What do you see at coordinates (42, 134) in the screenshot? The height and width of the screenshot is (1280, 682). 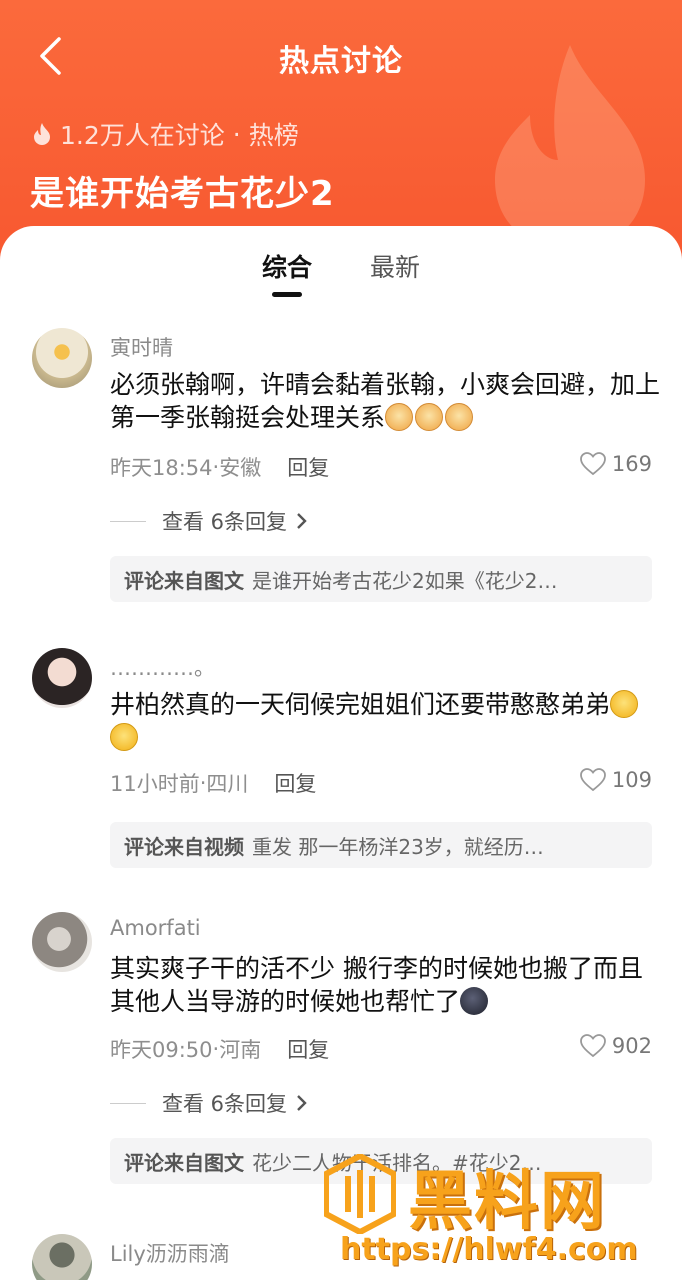 I see `fire-icon` at bounding box center [42, 134].